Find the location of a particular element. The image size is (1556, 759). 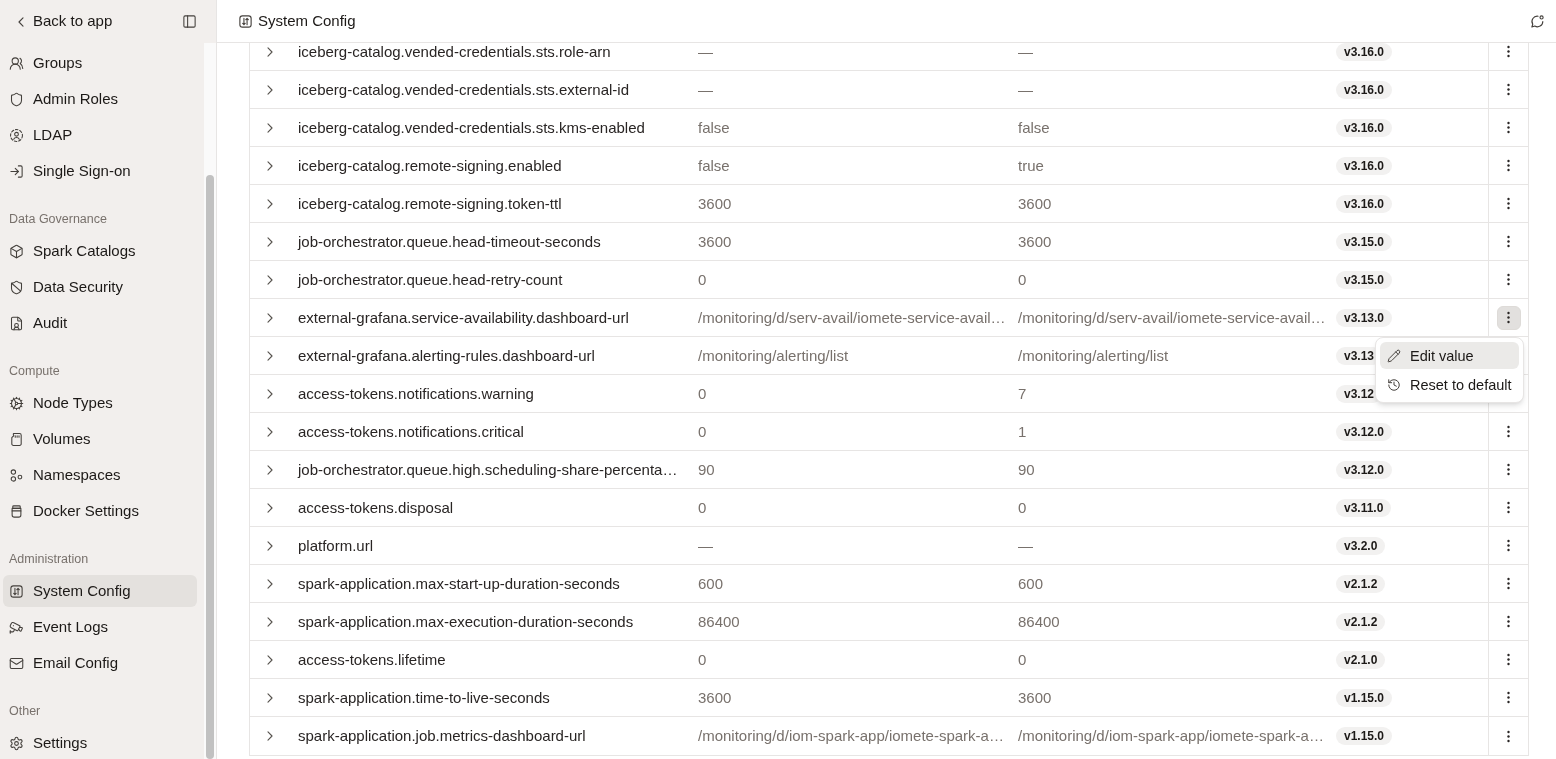

menu-item: Edit value is located at coordinates (1449, 355).